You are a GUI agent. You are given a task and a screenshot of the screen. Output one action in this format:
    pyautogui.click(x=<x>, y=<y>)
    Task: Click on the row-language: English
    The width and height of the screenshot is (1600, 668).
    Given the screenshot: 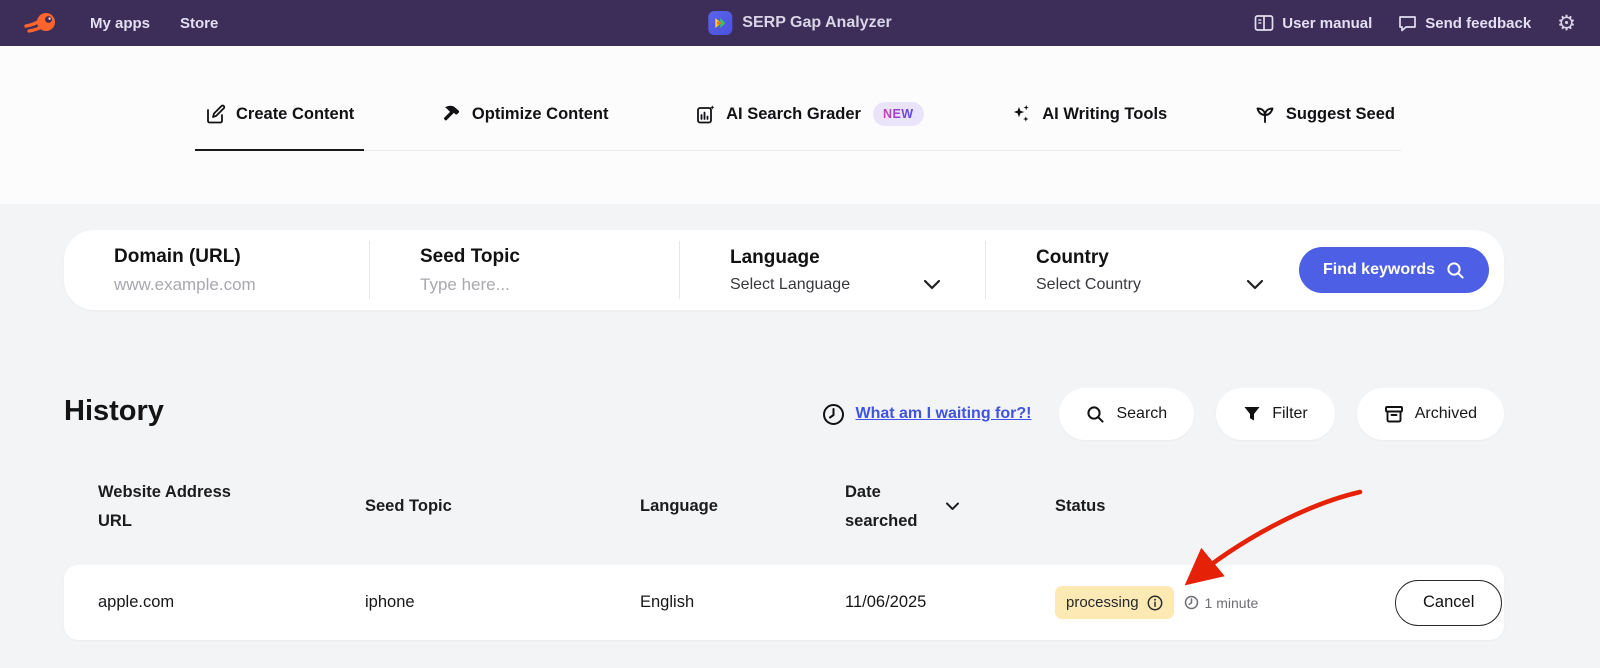 What is the action you would take?
    pyautogui.click(x=667, y=602)
    